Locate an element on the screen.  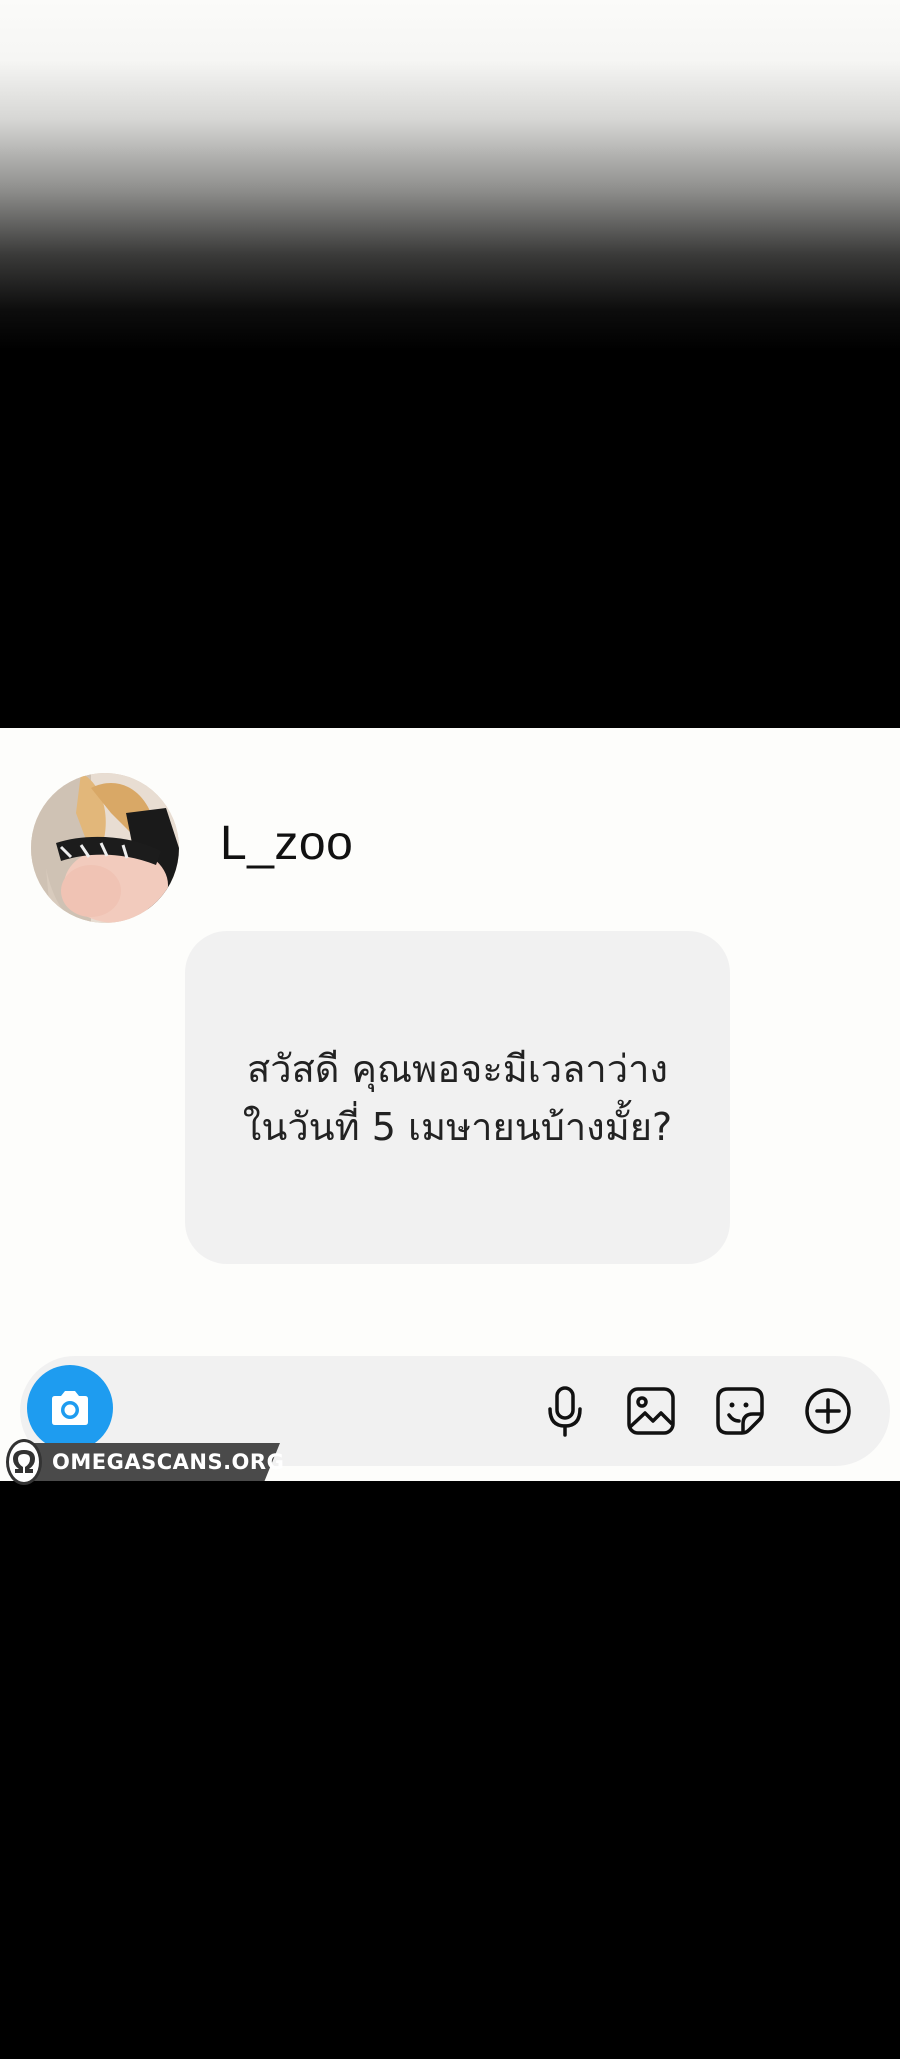
watermark-text: OMEGASCANS.ORG is located at coordinates (168, 1462).